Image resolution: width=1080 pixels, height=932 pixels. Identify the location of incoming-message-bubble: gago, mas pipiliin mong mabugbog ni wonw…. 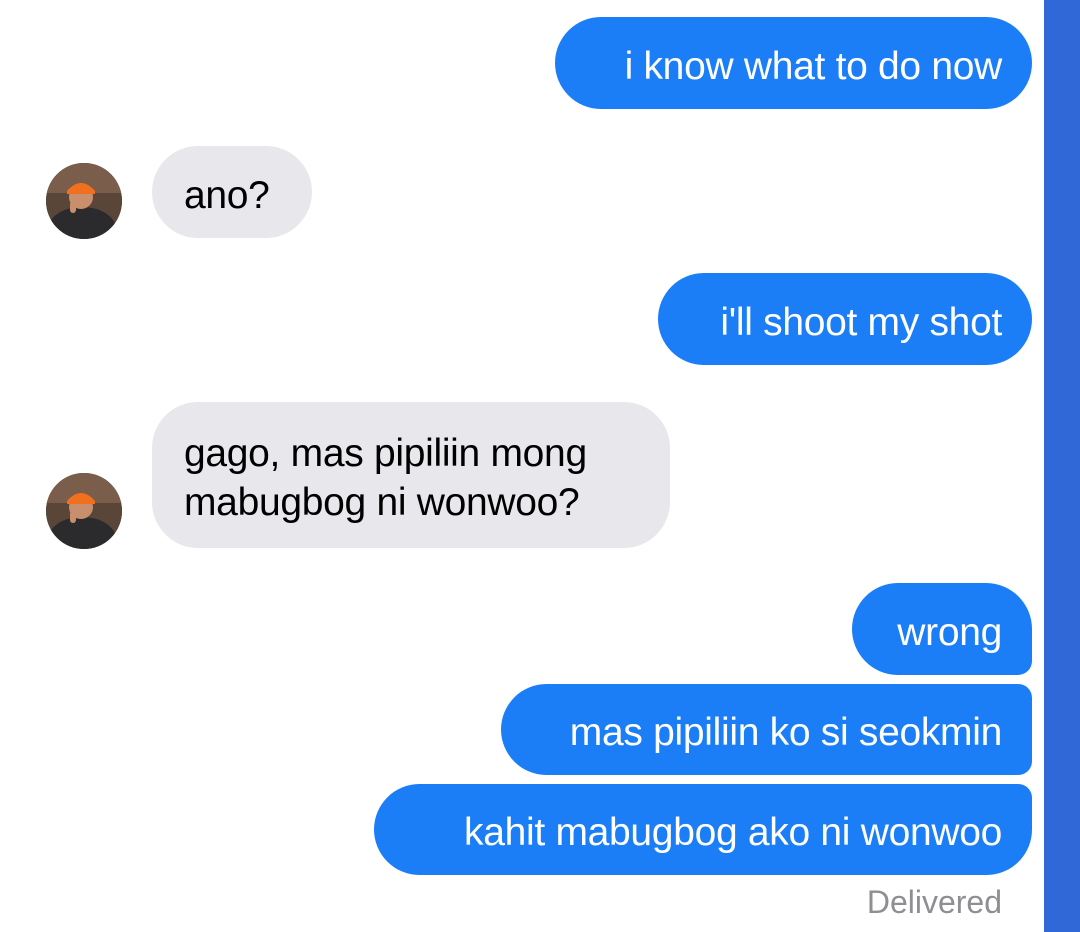
(411, 475).